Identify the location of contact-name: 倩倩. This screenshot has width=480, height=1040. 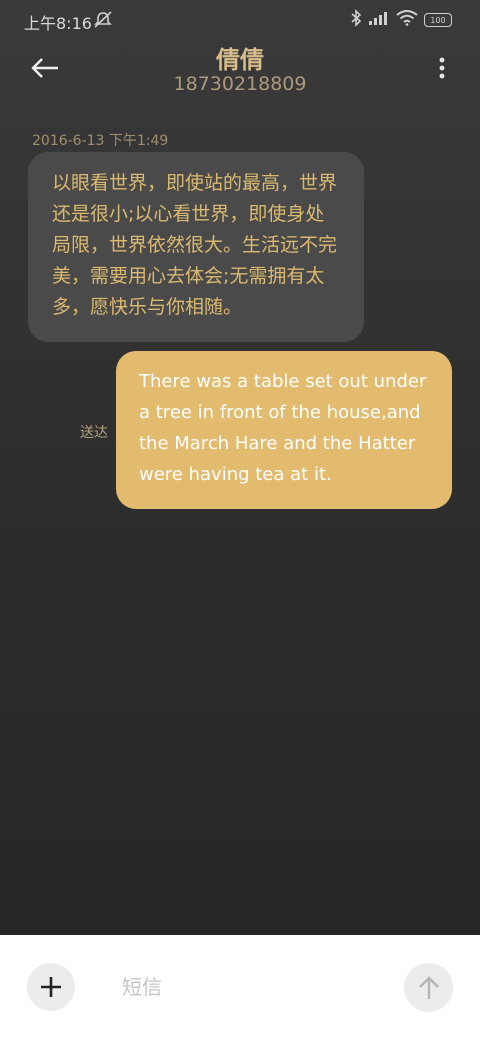
(240, 60).